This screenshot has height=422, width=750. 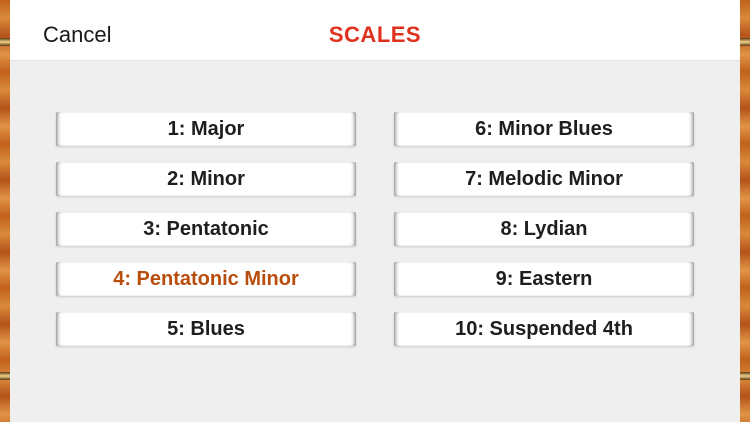 I want to click on scale-button-minor: 2: Minor, so click(x=206, y=179).